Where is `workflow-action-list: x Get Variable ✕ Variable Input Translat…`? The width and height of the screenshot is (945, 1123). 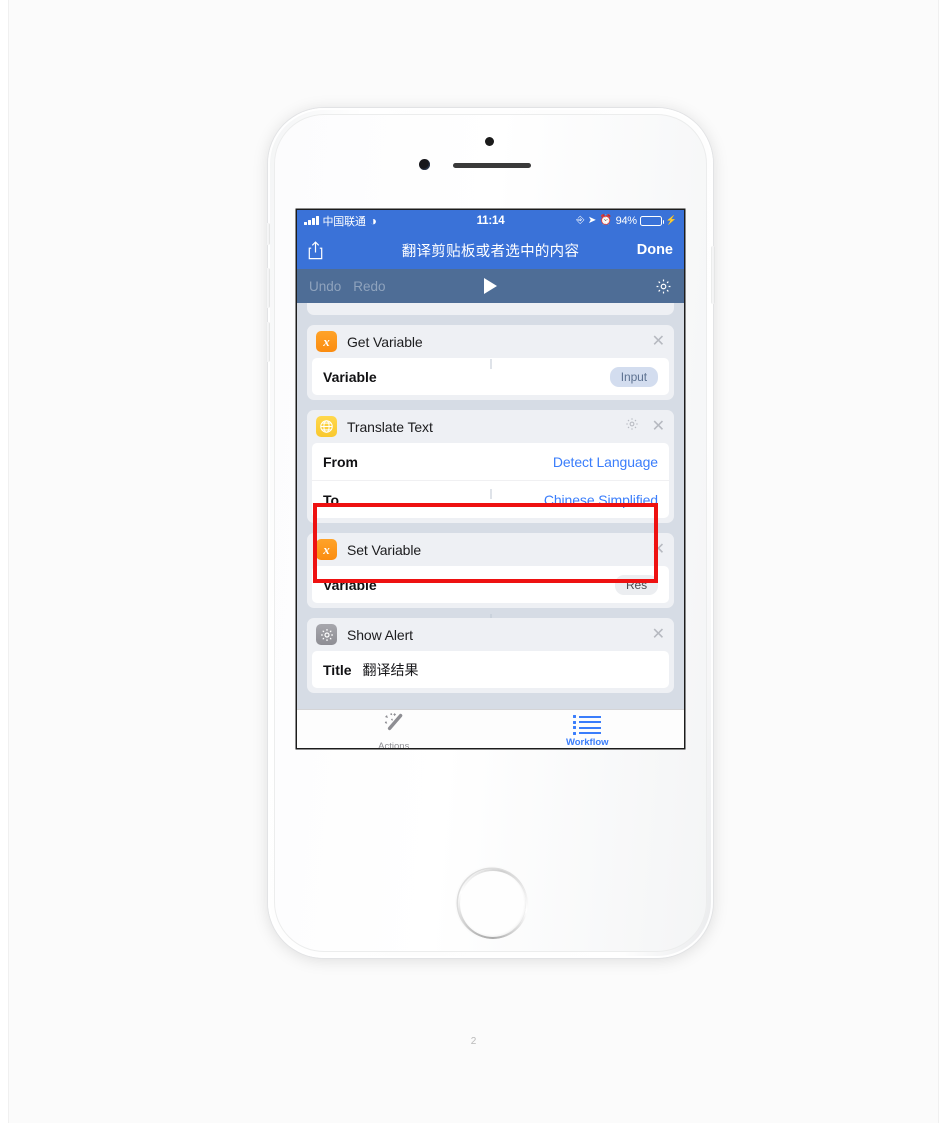 workflow-action-list: x Get Variable ✕ Variable Input Translat… is located at coordinates (490, 506).